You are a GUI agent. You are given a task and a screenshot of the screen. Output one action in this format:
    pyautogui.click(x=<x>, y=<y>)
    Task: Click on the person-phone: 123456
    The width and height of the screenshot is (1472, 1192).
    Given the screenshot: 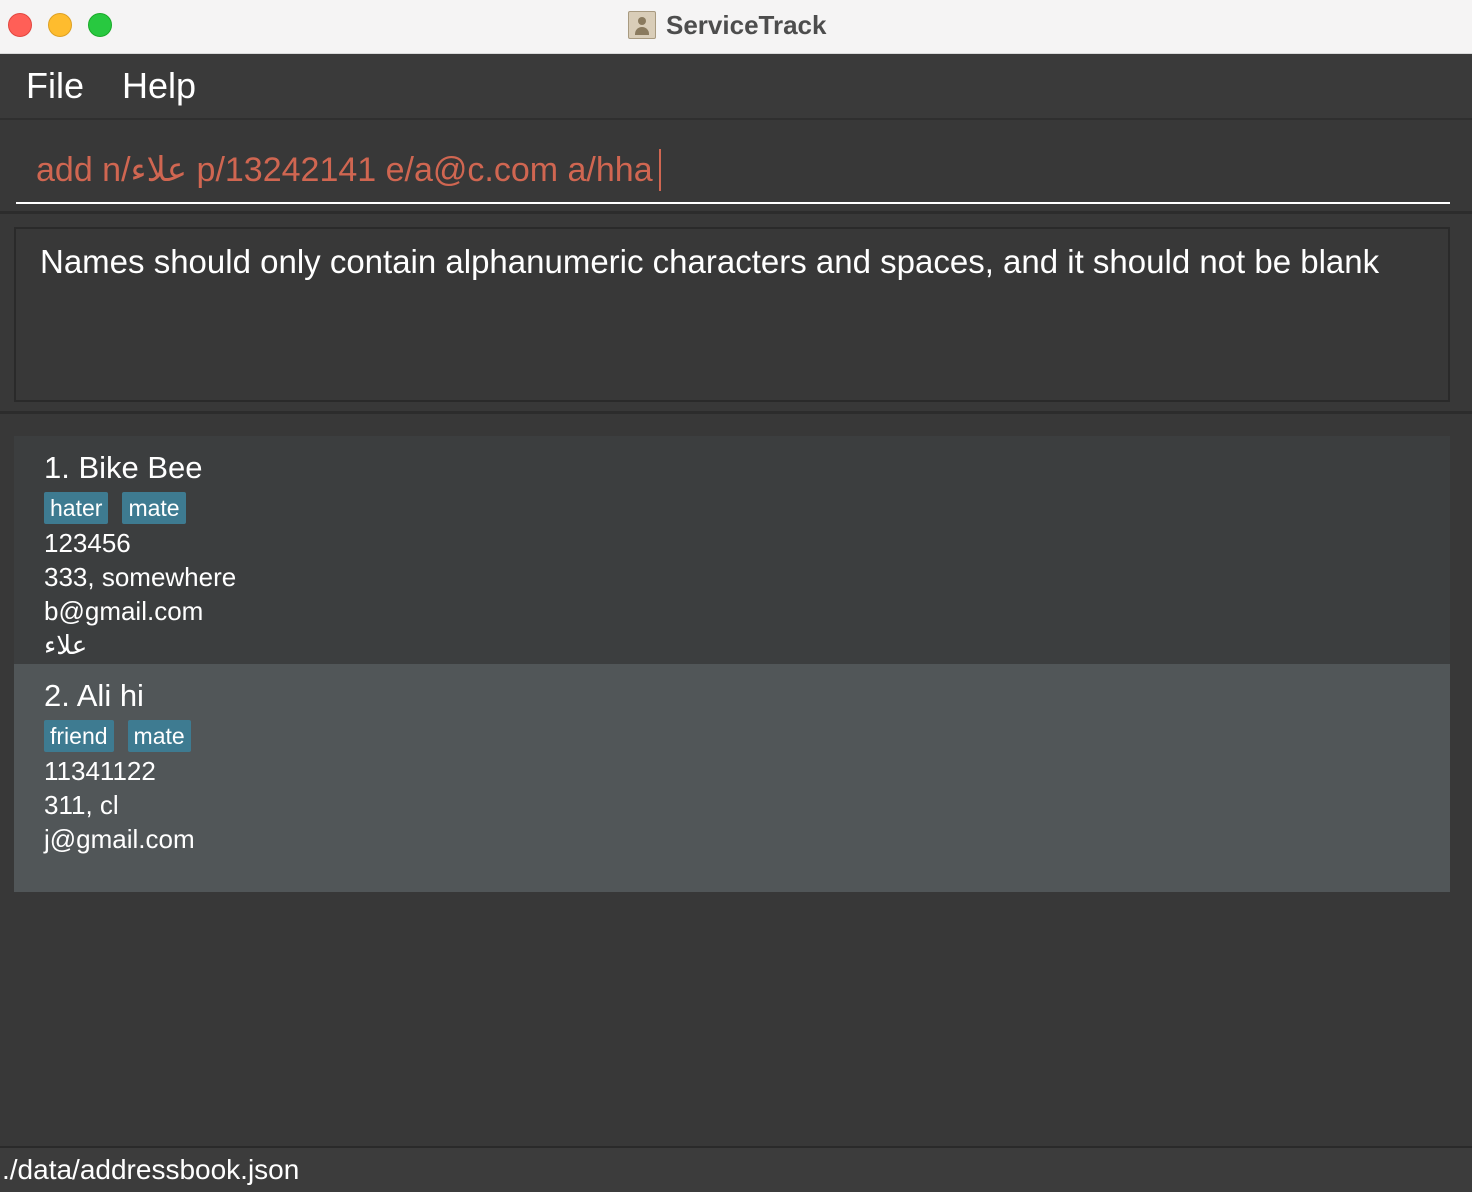 What is the action you would take?
    pyautogui.click(x=87, y=543)
    